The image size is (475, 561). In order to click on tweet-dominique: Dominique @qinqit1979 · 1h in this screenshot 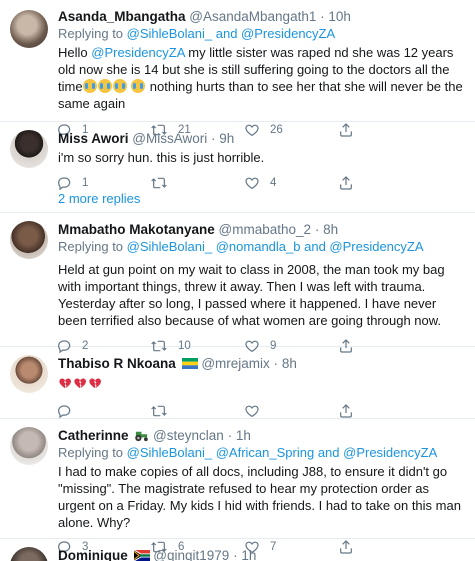, I will do `click(237, 550)`.